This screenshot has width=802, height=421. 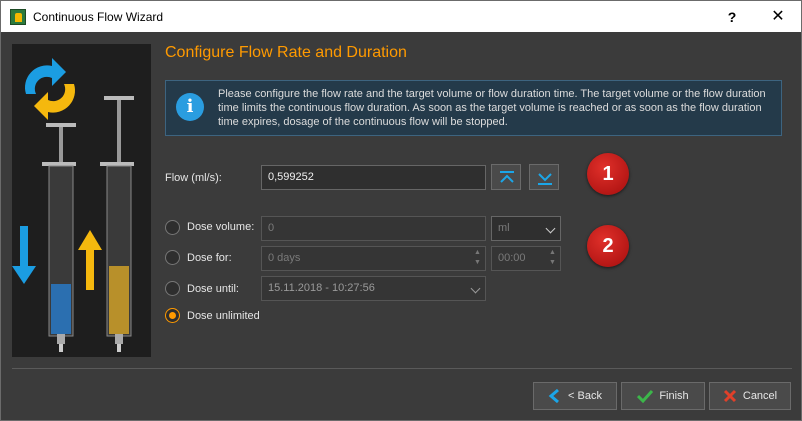 I want to click on move-bottom-icon, so click(x=545, y=179).